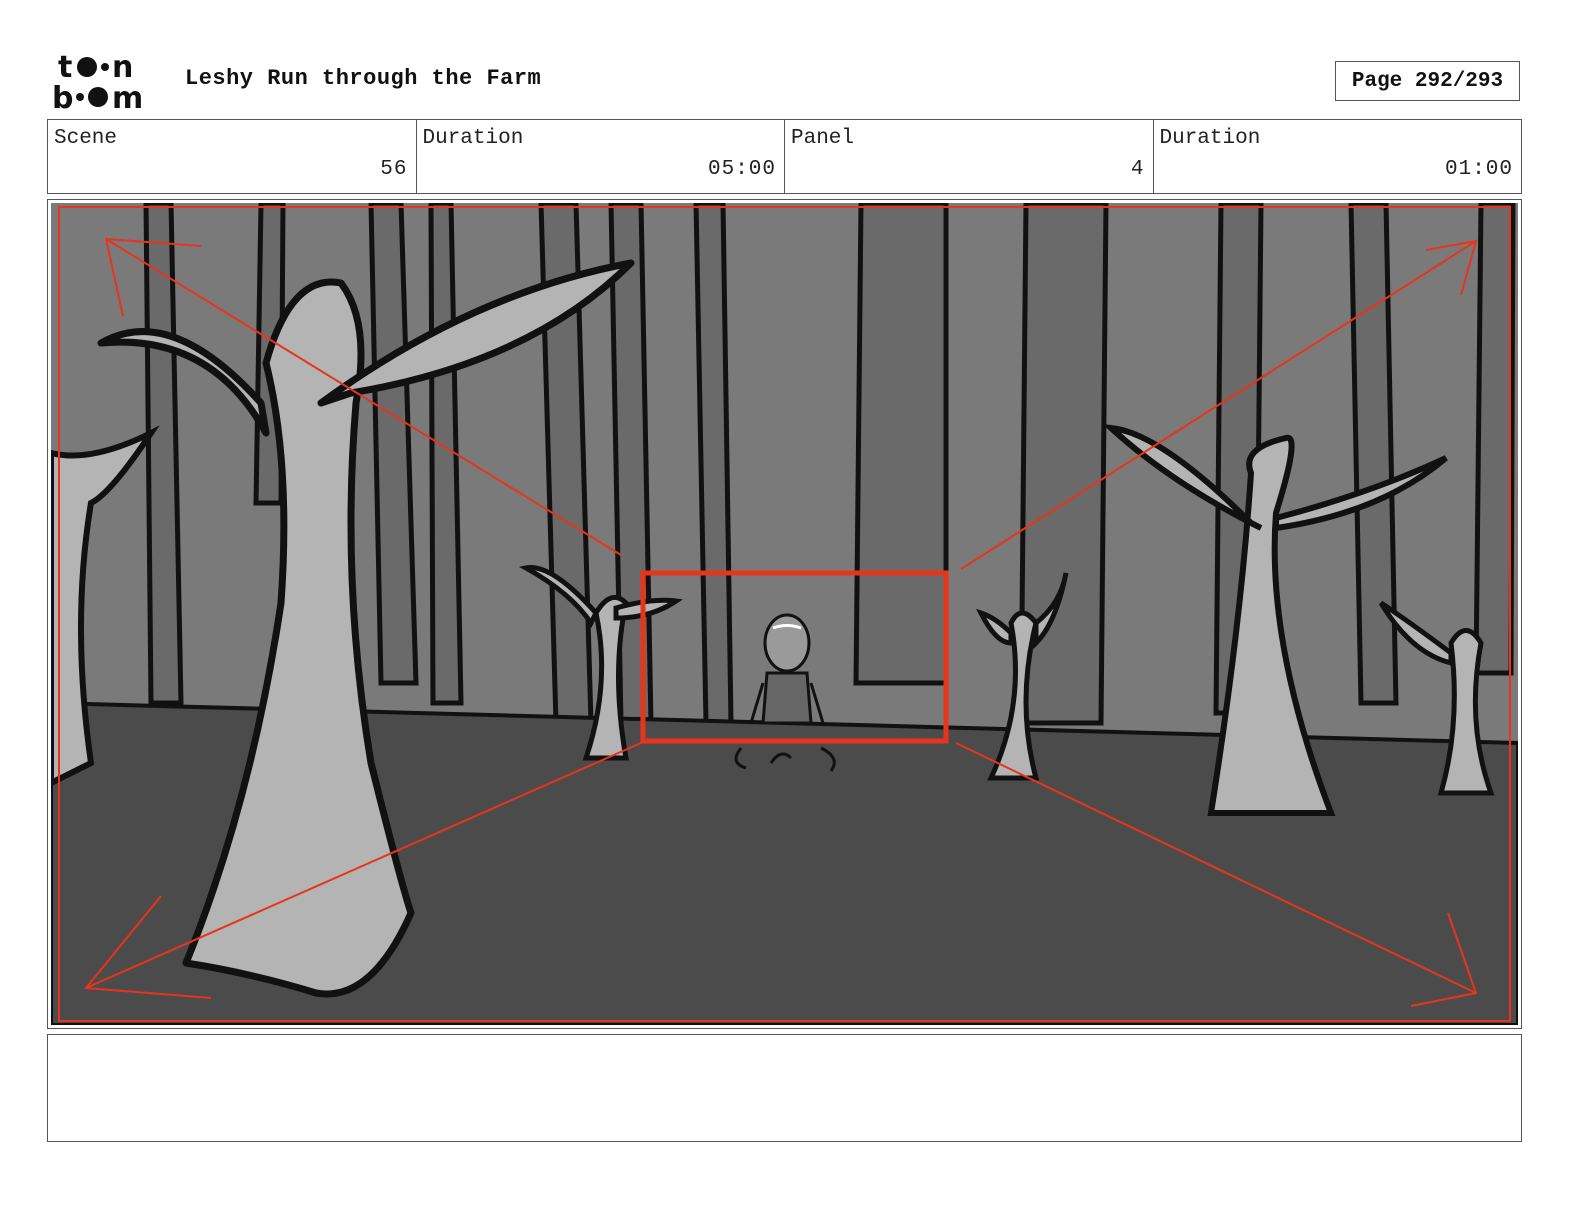 This screenshot has height=1224, width=1584. What do you see at coordinates (1210, 138) in the screenshot?
I see `panel-duration-label: Duration` at bounding box center [1210, 138].